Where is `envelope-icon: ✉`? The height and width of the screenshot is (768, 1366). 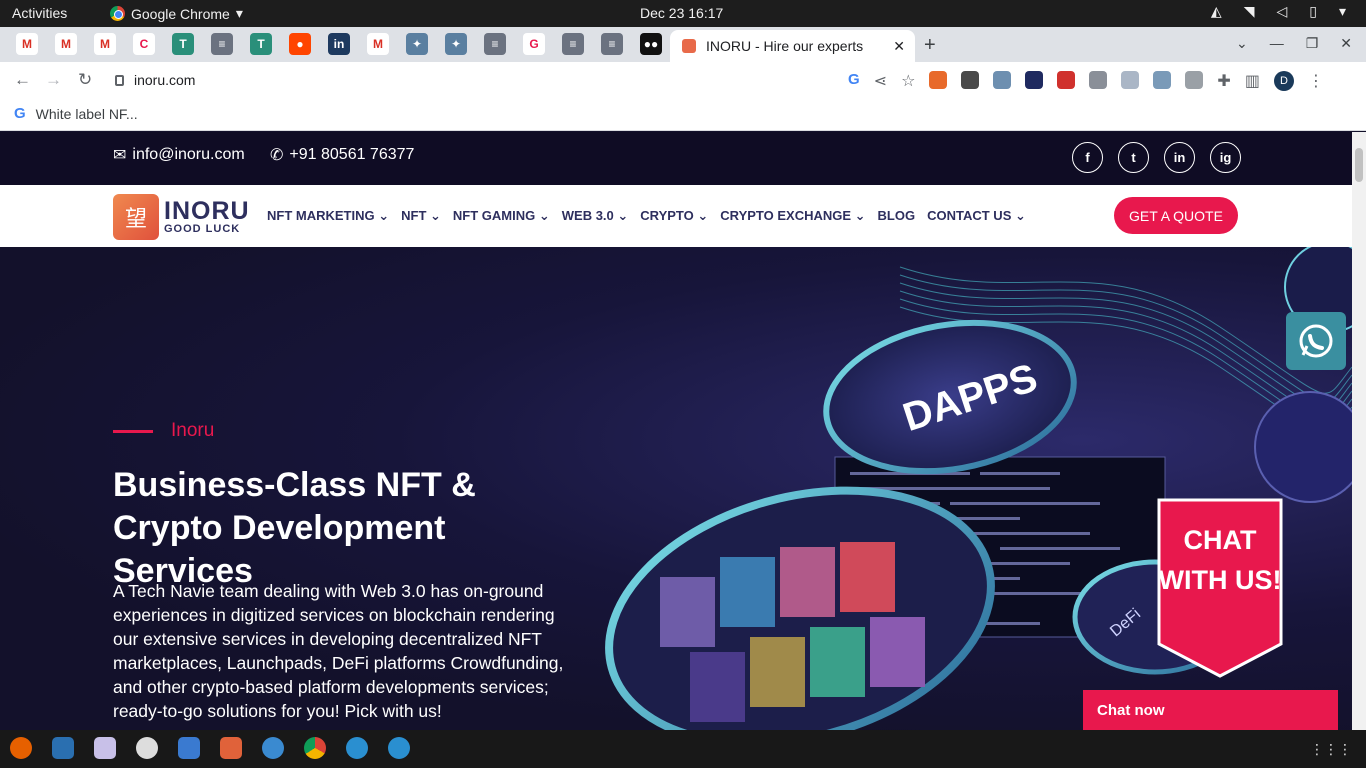 envelope-icon: ✉ is located at coordinates (120, 155).